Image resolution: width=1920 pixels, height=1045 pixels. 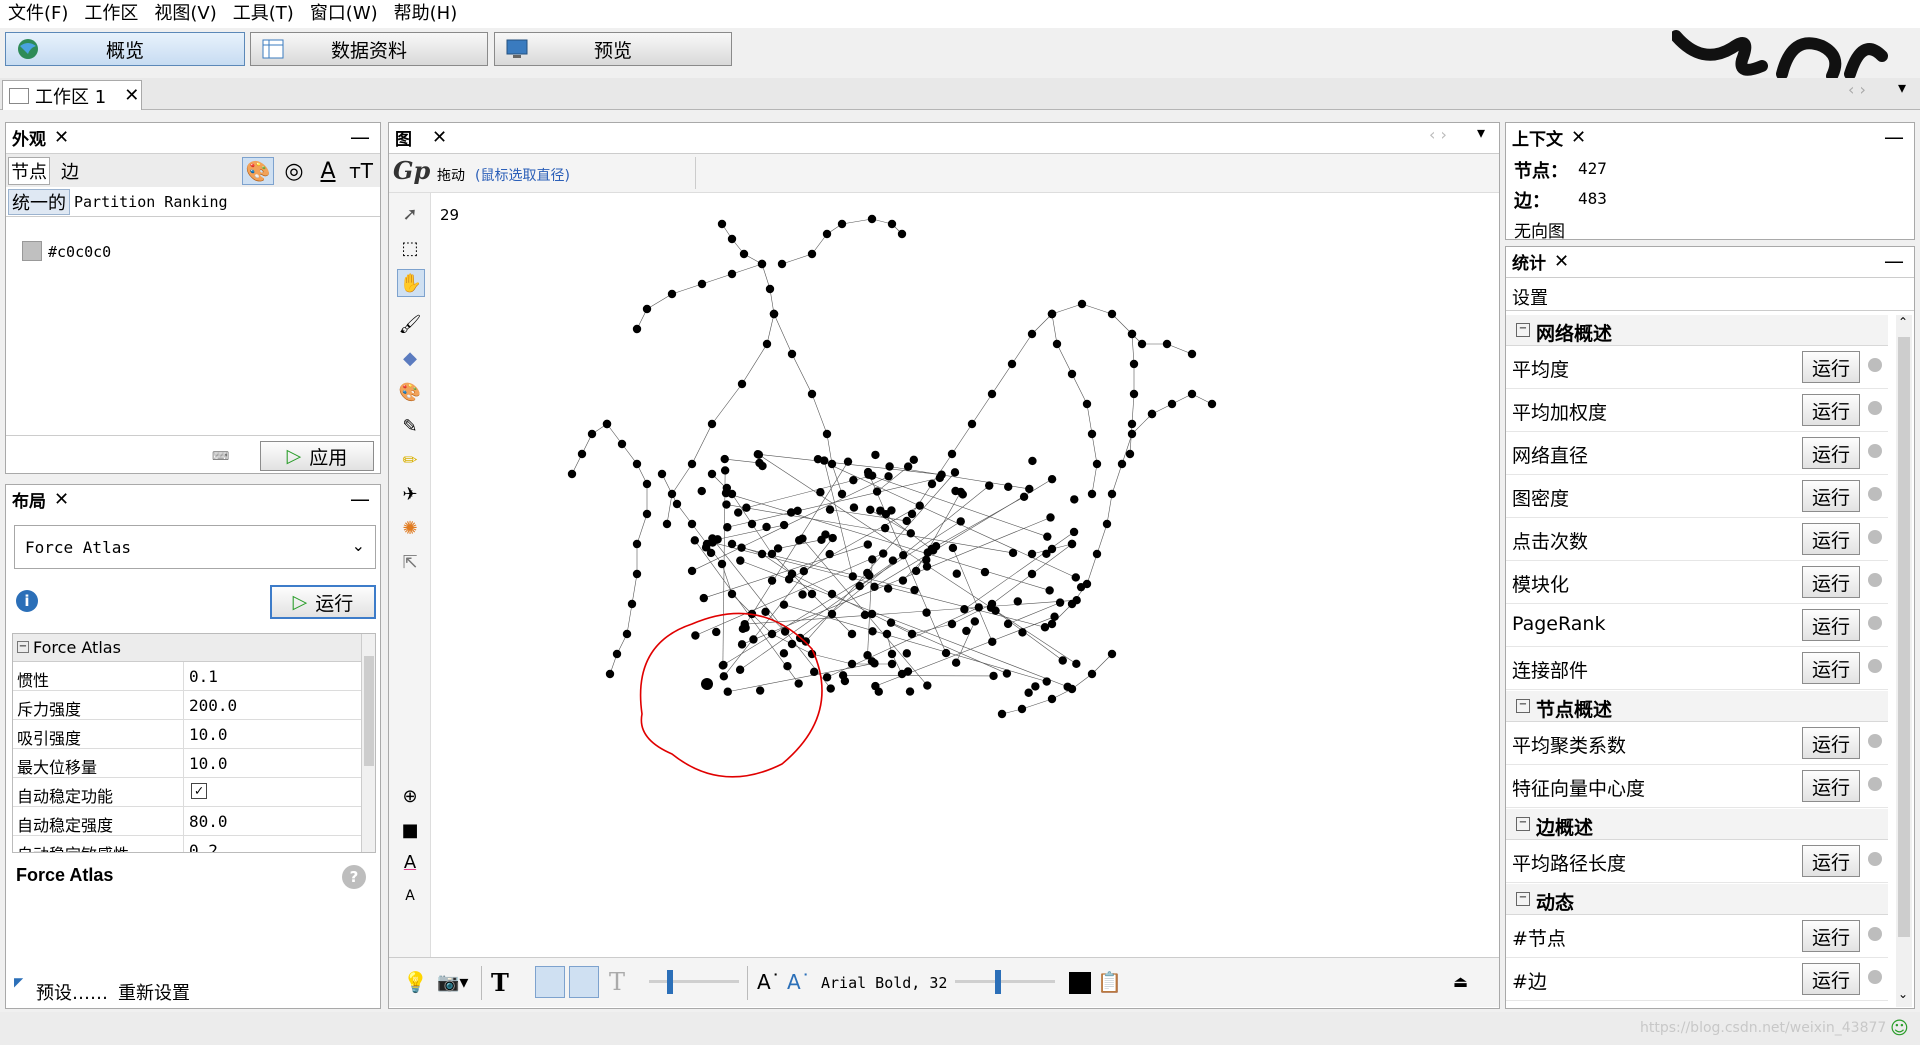 I want to click on property-value: 200.0, so click(x=213, y=705).